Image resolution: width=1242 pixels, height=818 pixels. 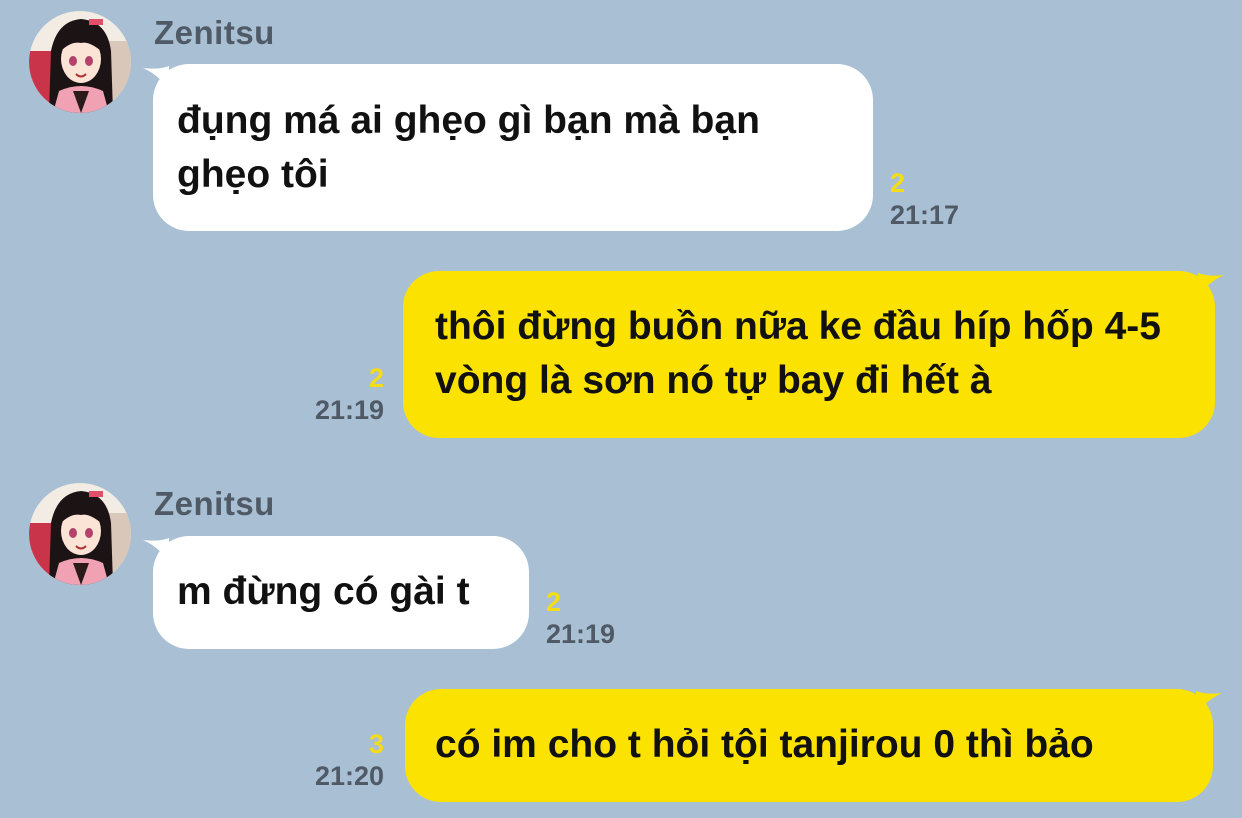 I want to click on message-bubble: có im cho t hỏi tội tanjirou 0 thì bảo, so click(x=809, y=745).